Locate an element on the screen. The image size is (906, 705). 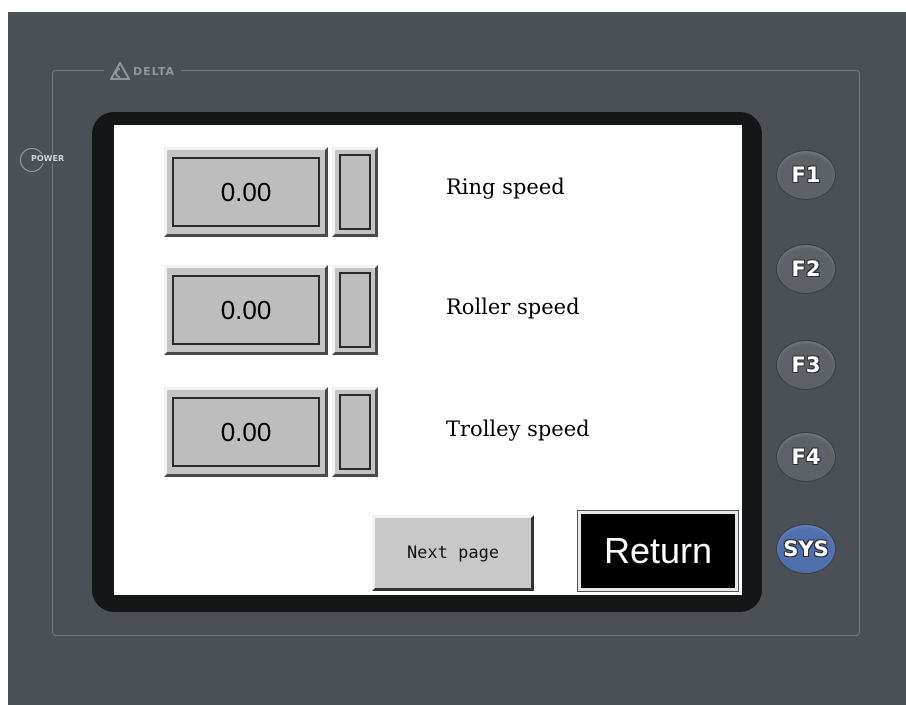
brand-logo: DELTA is located at coordinates (142, 71).